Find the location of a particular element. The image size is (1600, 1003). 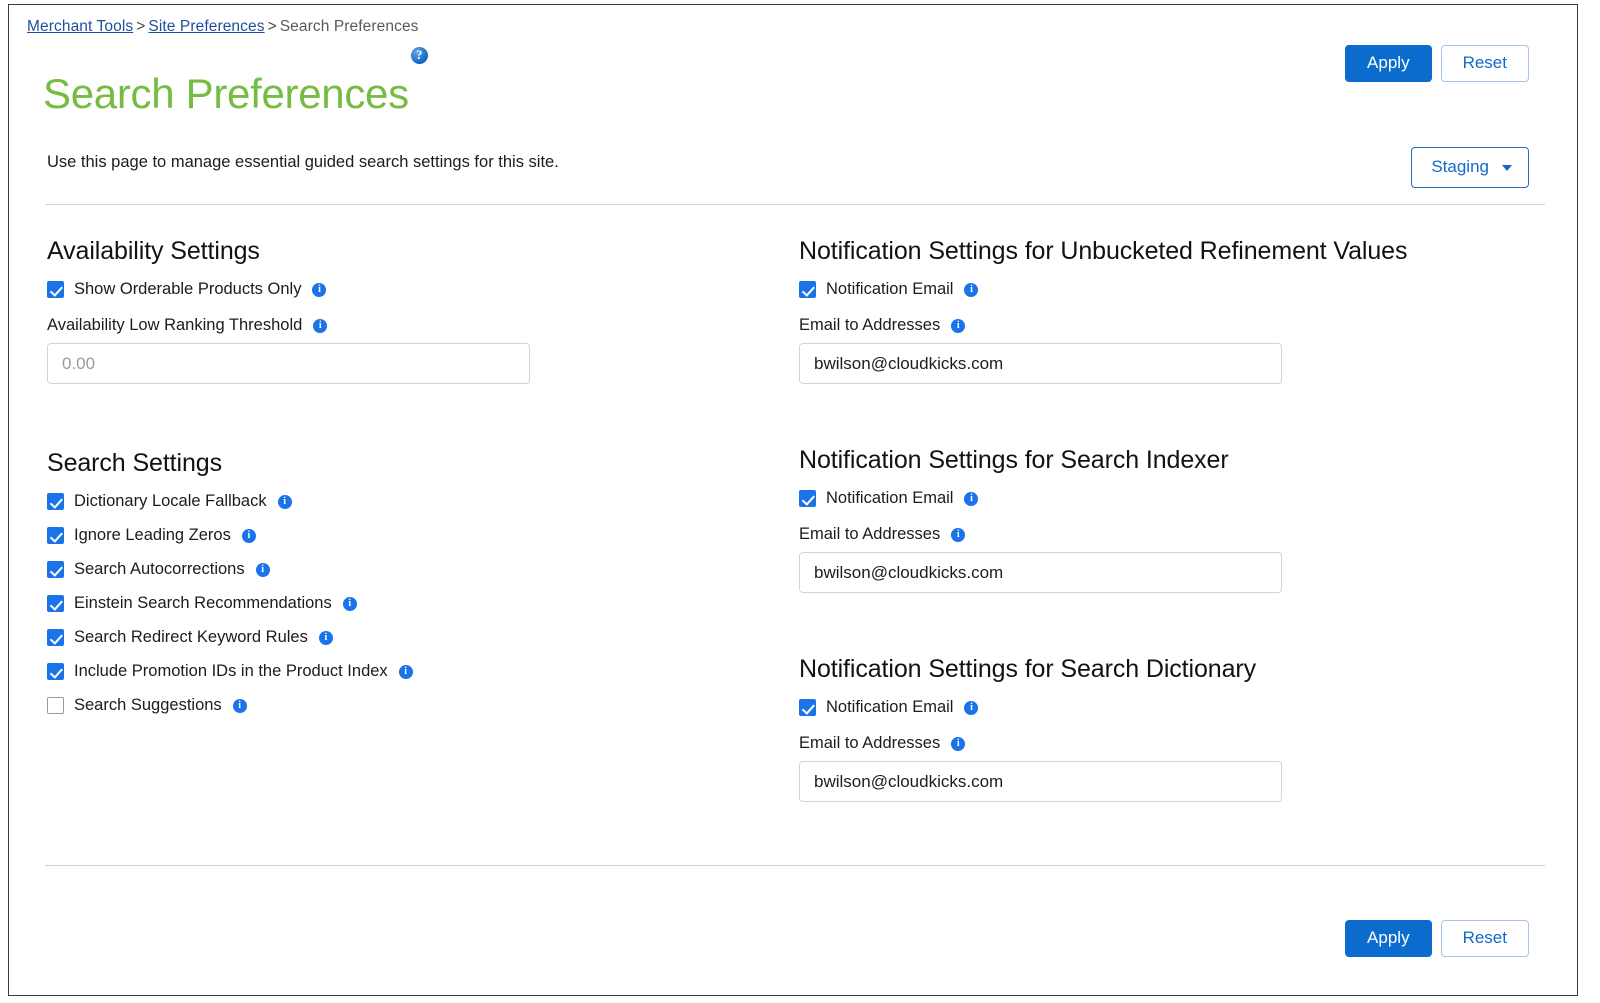

search-redirect-keyword-rules-checkbox is located at coordinates (55, 637).